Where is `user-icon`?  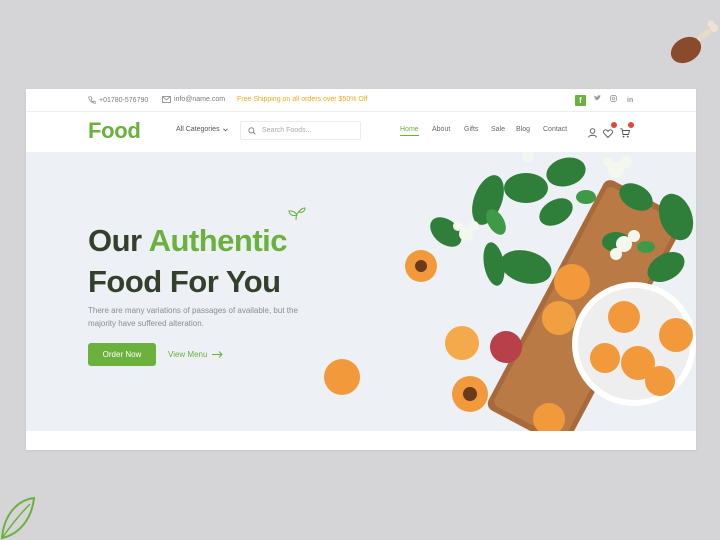 user-icon is located at coordinates (592, 134).